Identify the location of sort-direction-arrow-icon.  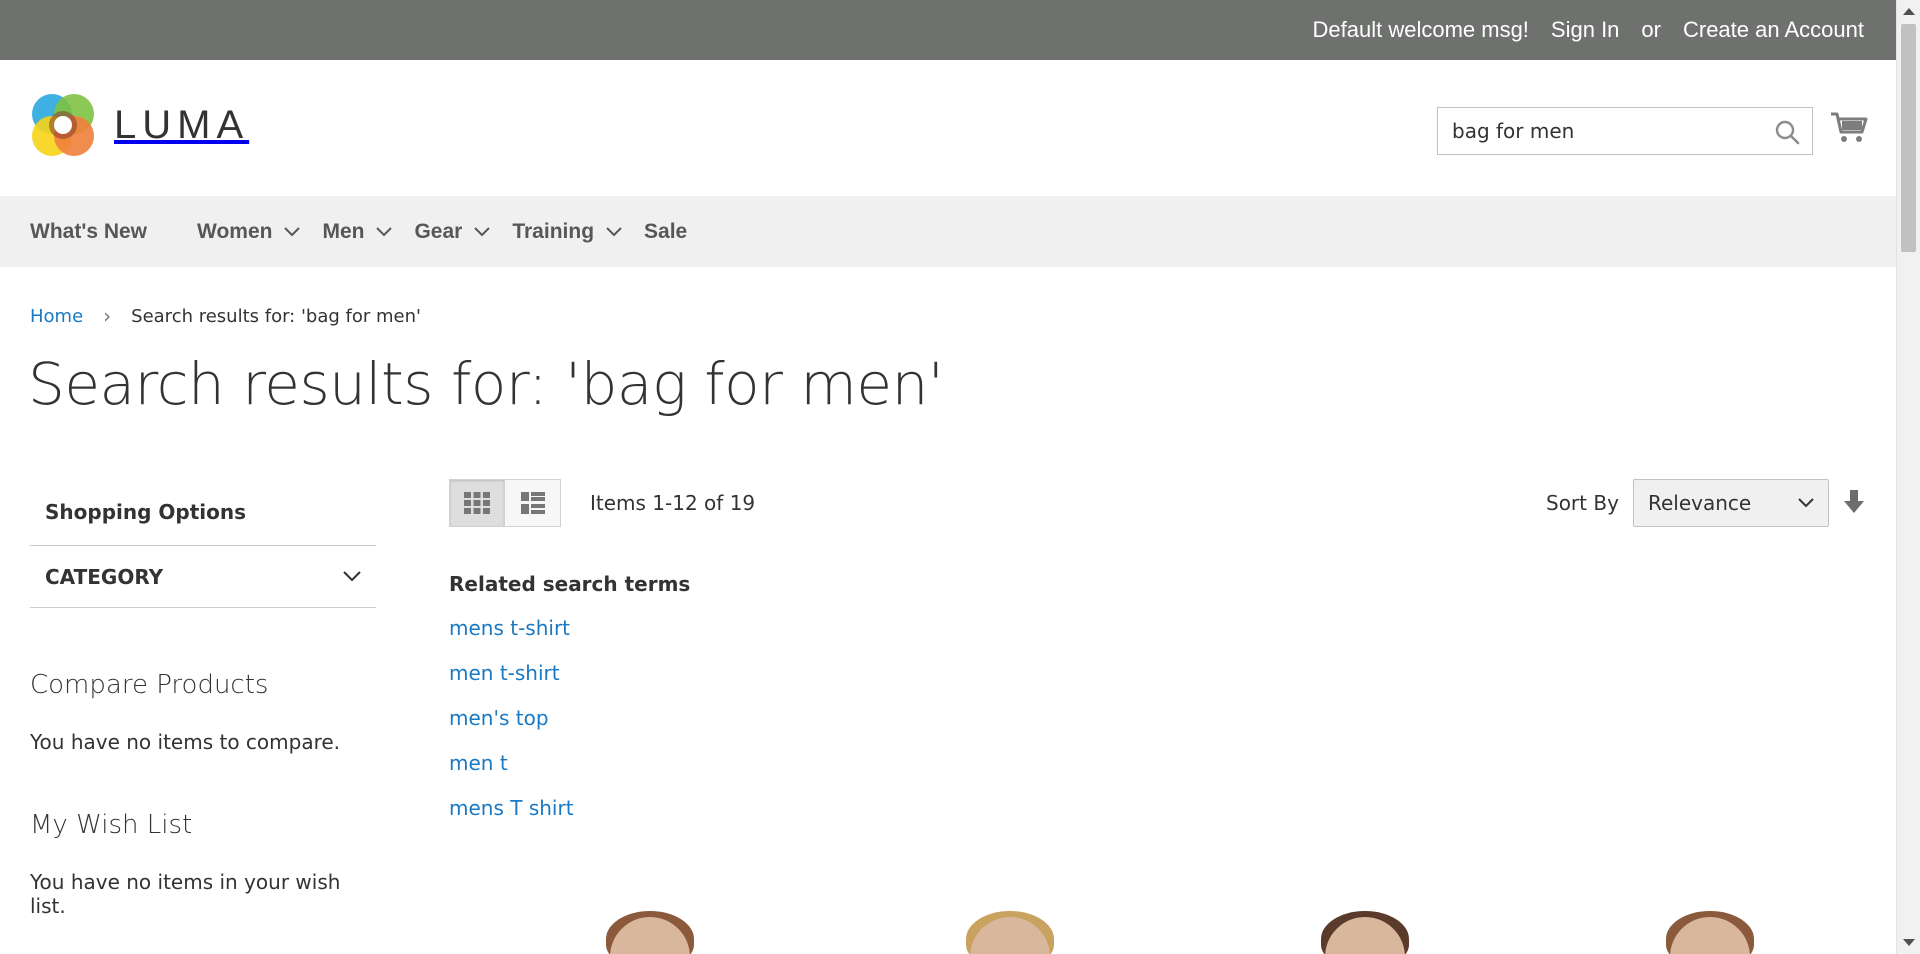
(1854, 502).